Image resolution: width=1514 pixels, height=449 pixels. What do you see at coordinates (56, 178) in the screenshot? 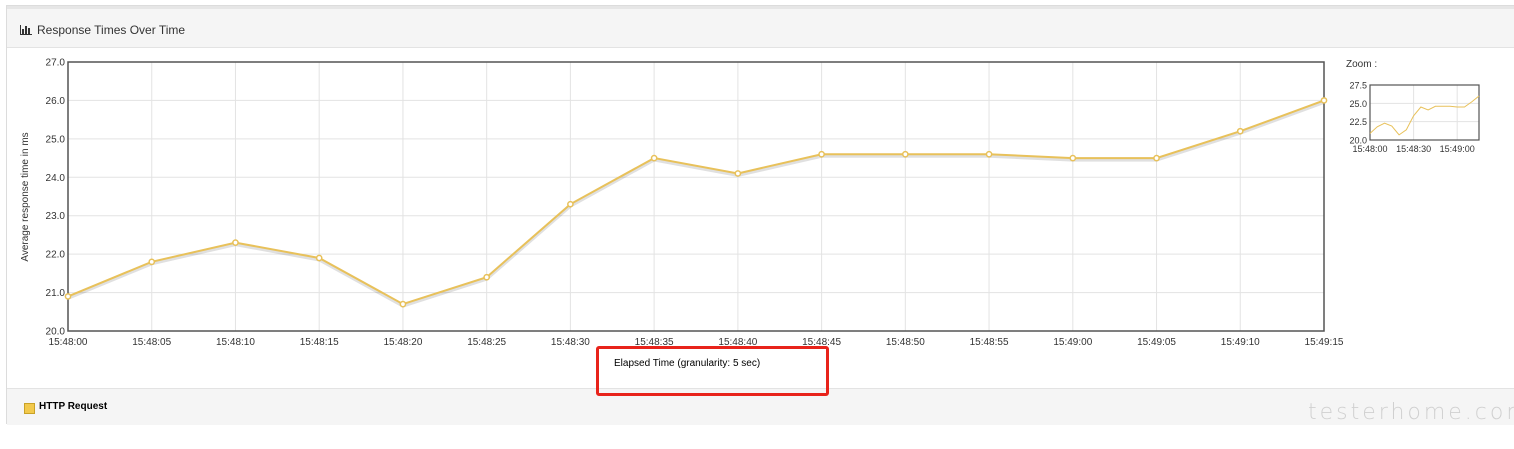
I see `y-tick-label: 24.0` at bounding box center [56, 178].